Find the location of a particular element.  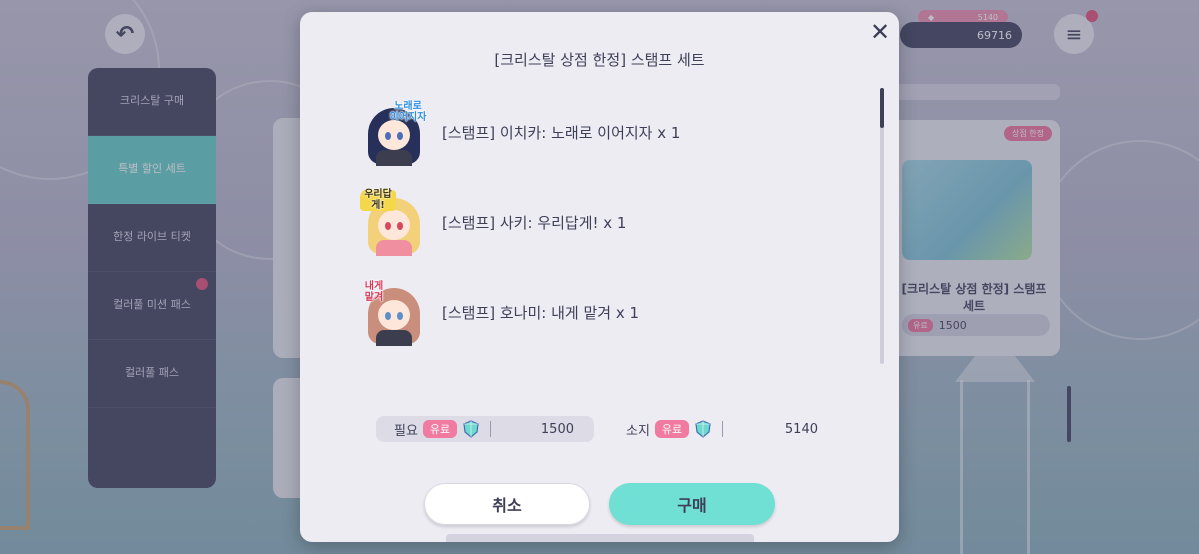

stamp-caption: 우리답게! is located at coordinates (378, 200).